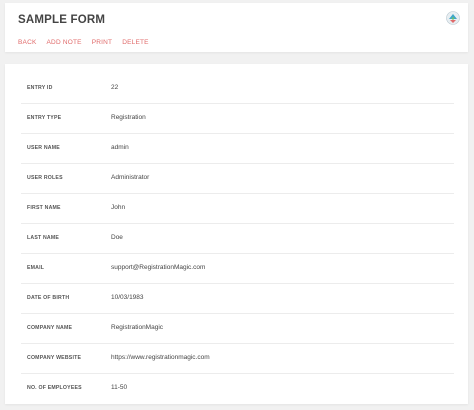 The height and width of the screenshot is (410, 474). Describe the element at coordinates (237, 269) in the screenshot. I see `field-row-email: EMAIL support@RegistrationMagic.com` at that location.